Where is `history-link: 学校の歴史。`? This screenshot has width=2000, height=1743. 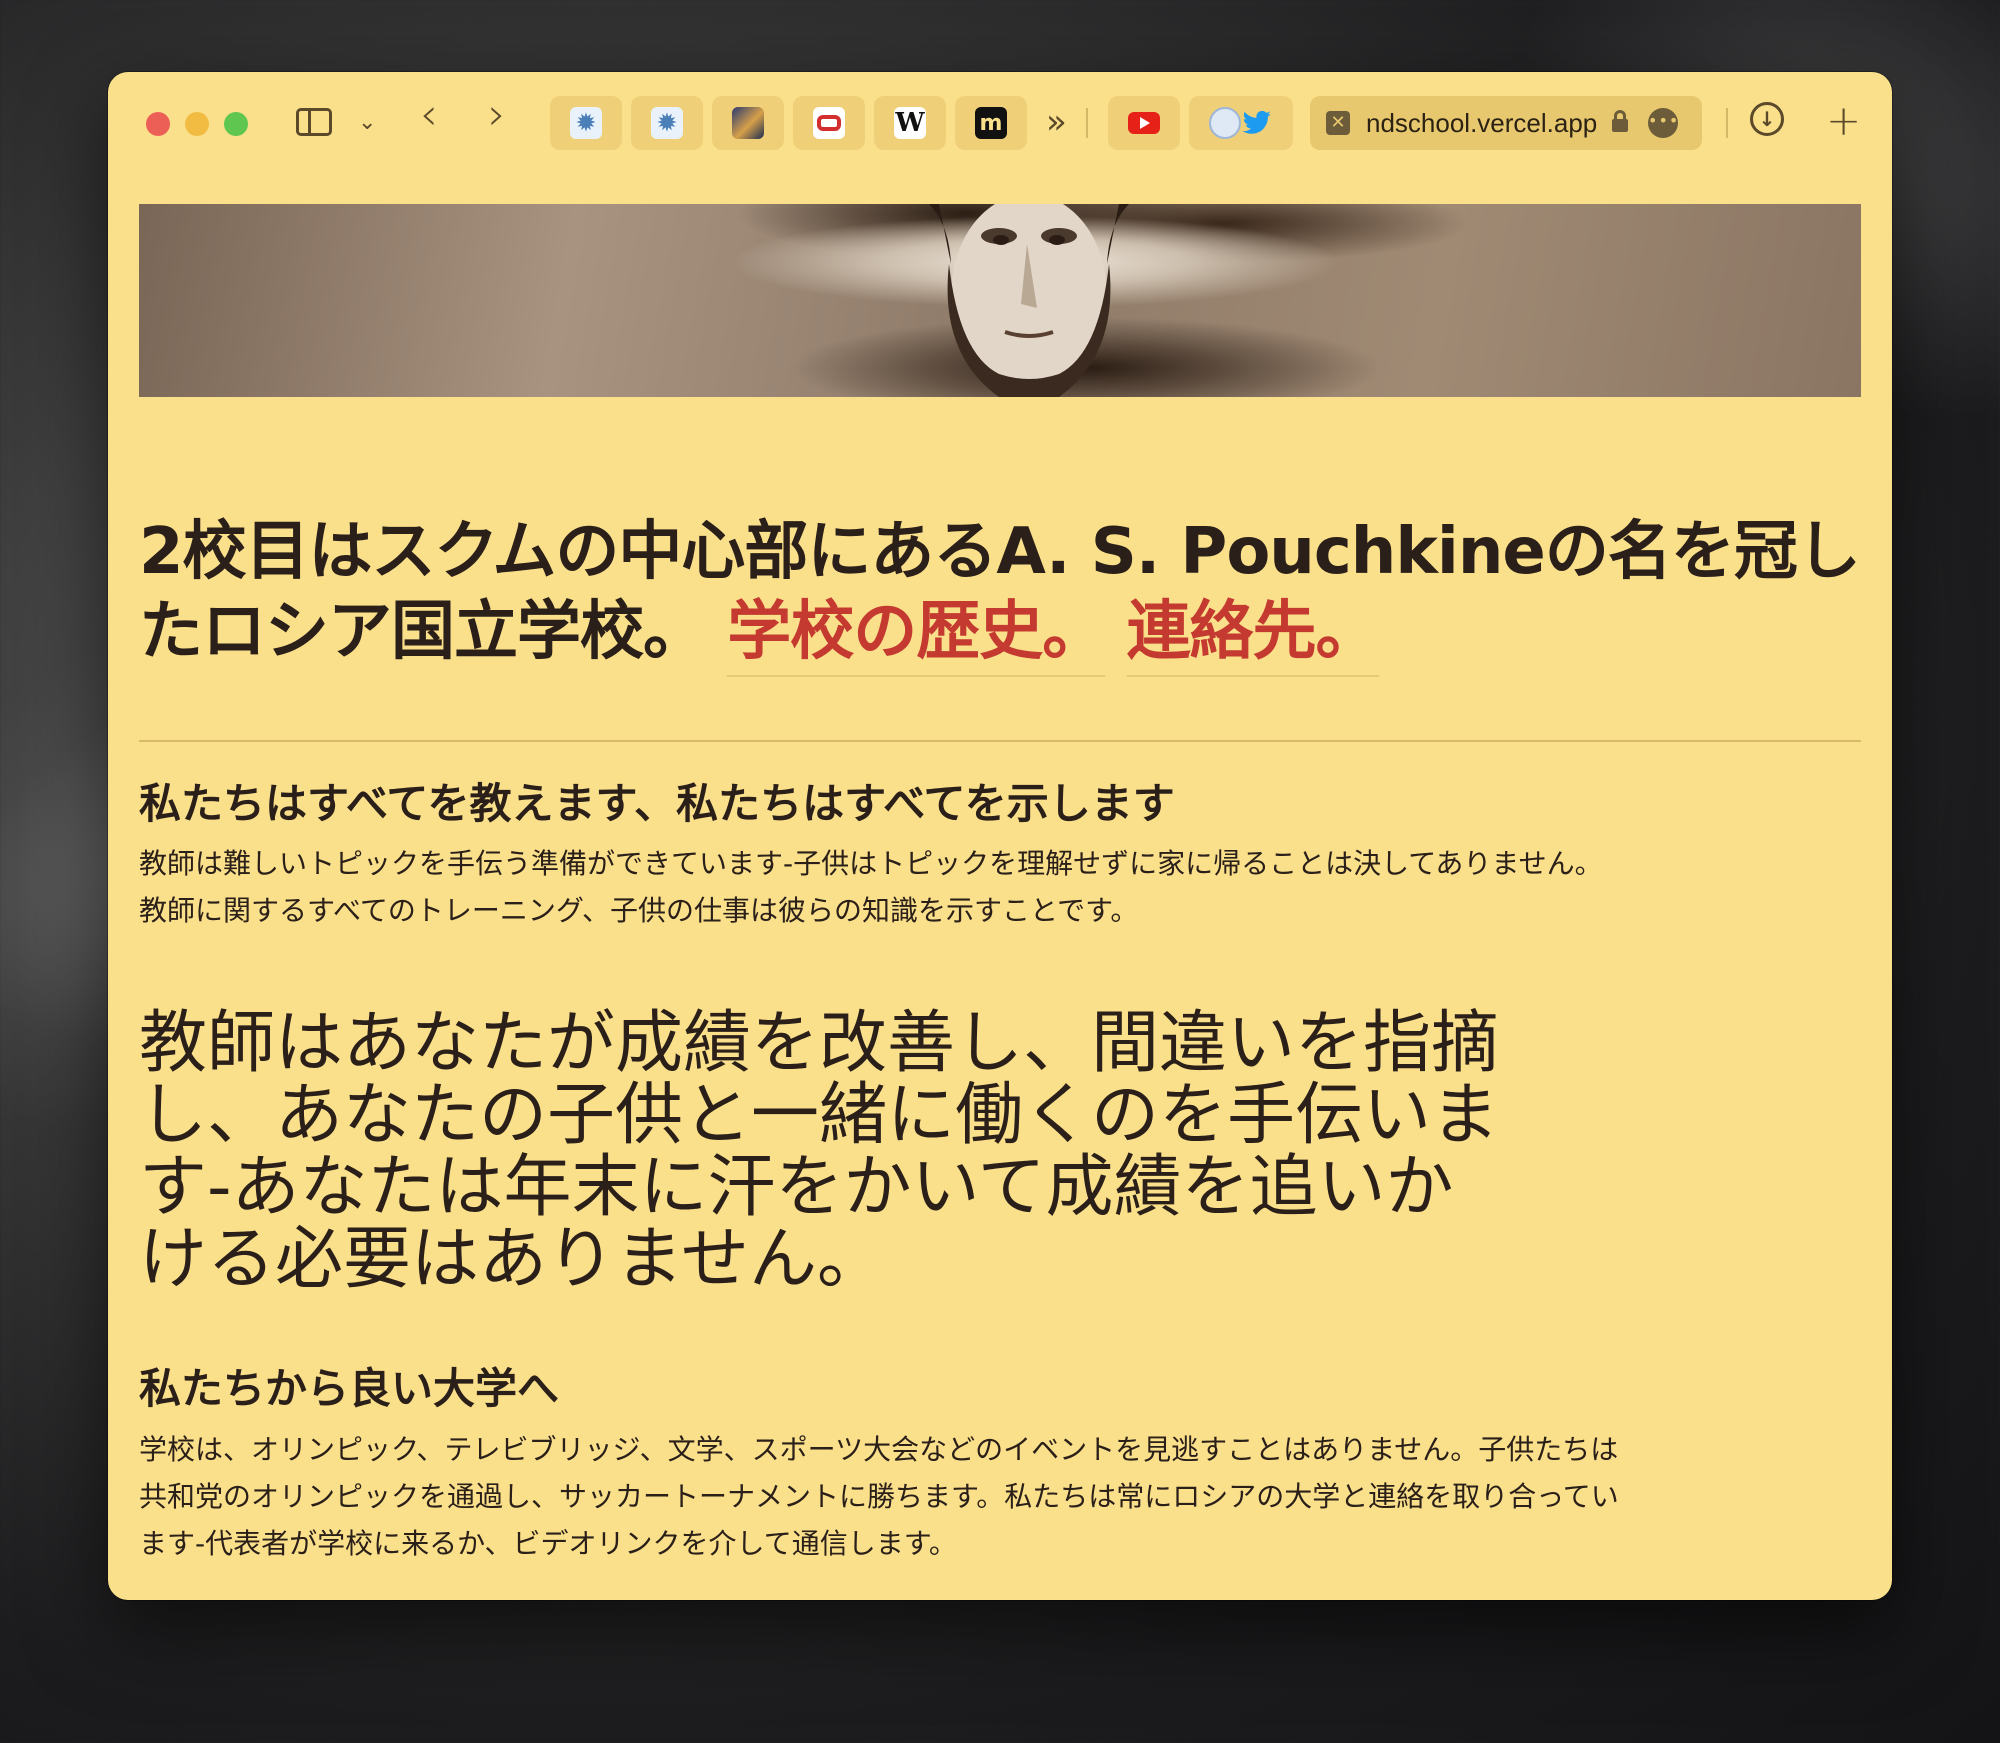
history-link: 学校の歴史。 is located at coordinates (916, 636).